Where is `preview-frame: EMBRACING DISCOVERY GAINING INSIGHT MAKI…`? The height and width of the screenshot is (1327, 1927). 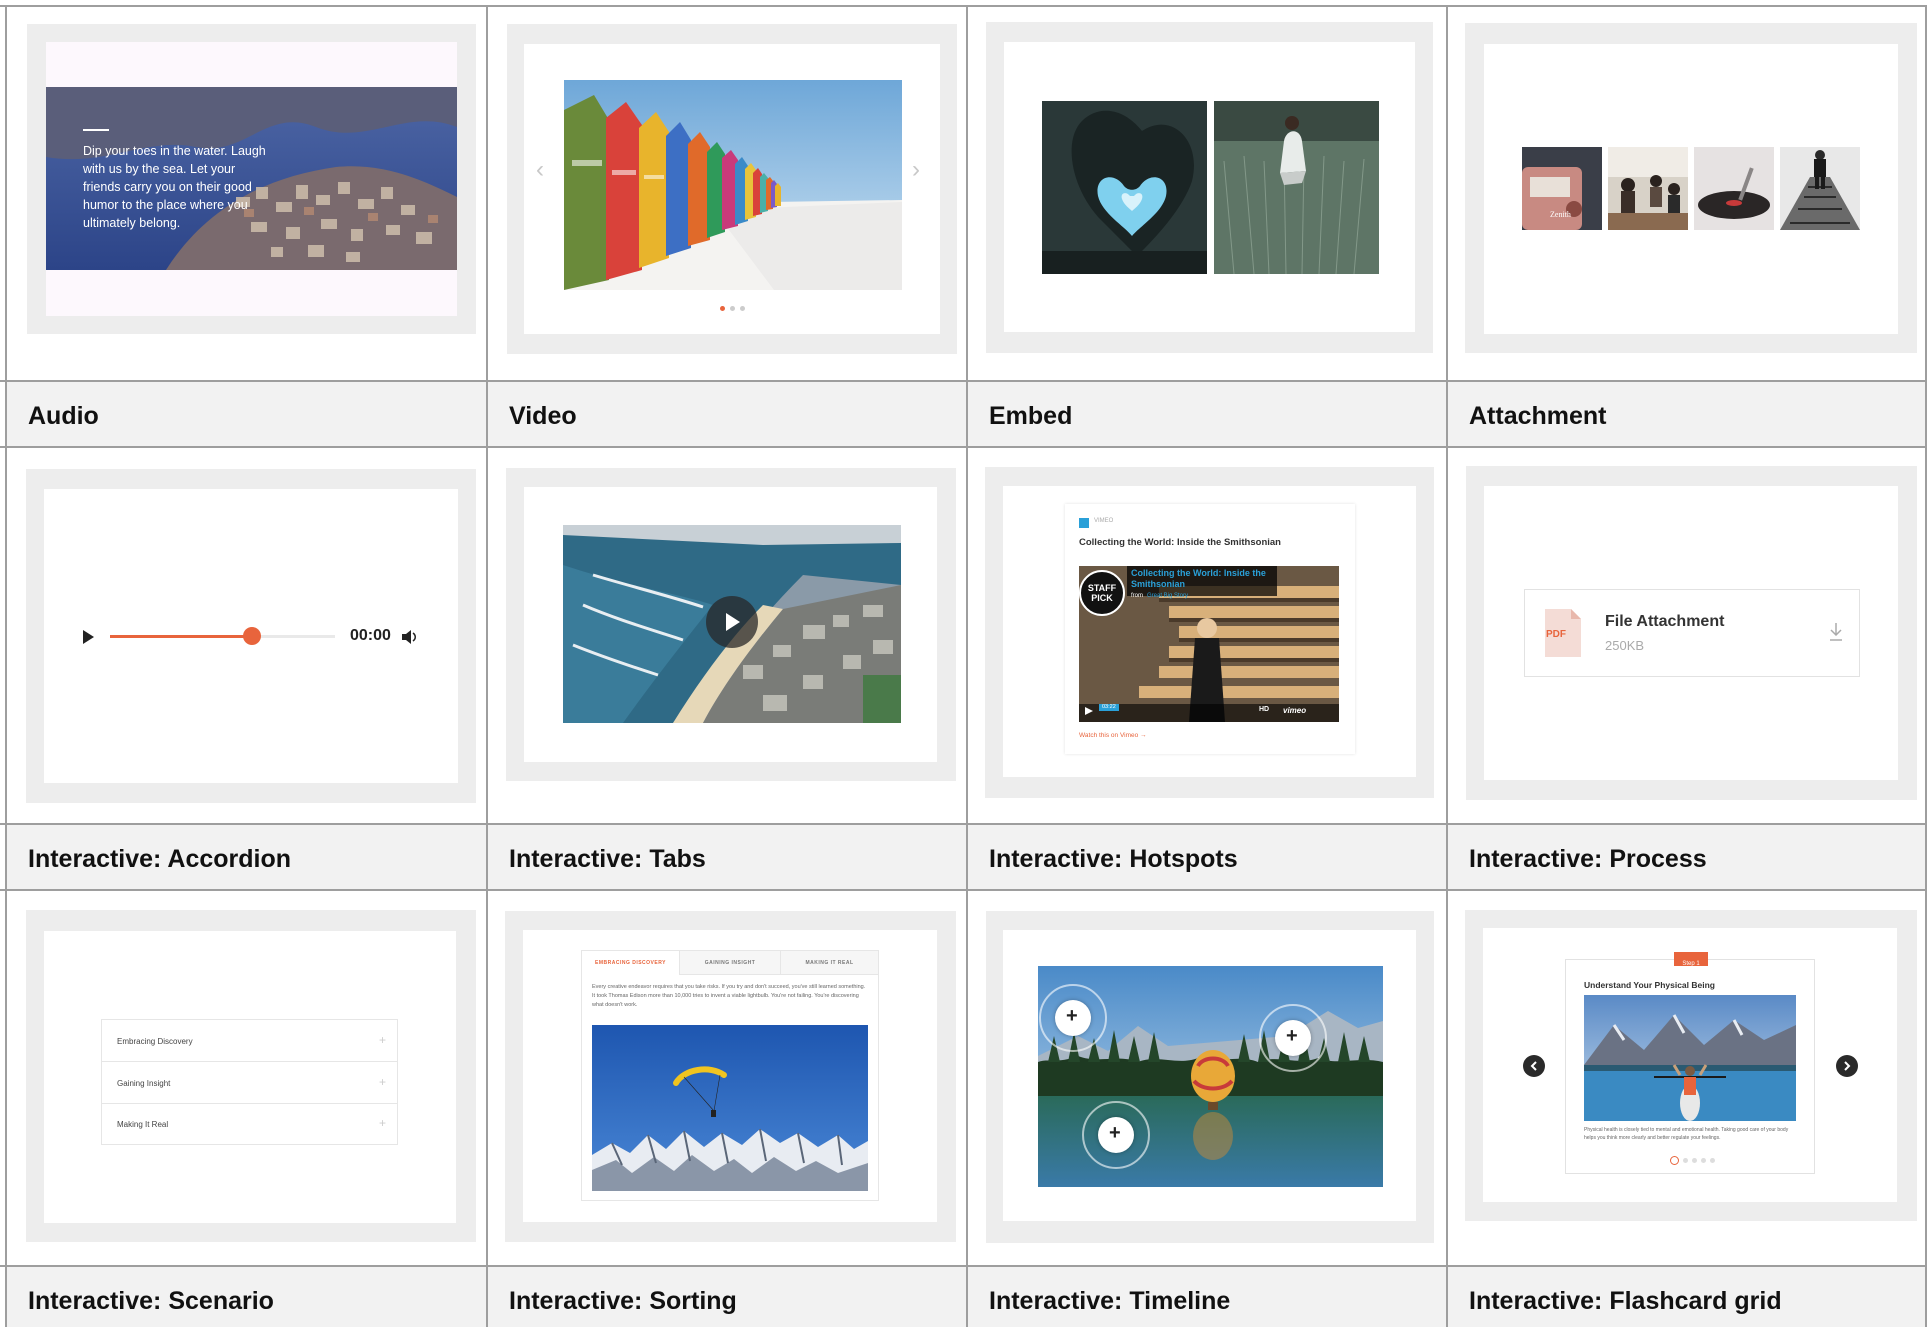
preview-frame: EMBRACING DISCOVERY GAINING INSIGHT MAKI… is located at coordinates (730, 1076).